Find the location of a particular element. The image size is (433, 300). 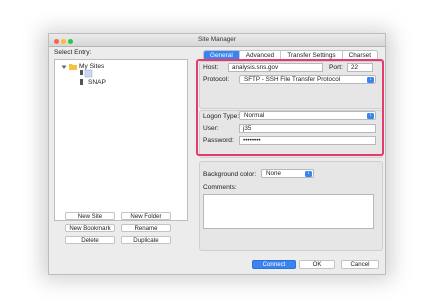

new-folder-button: New Folder is located at coordinates (146, 216).